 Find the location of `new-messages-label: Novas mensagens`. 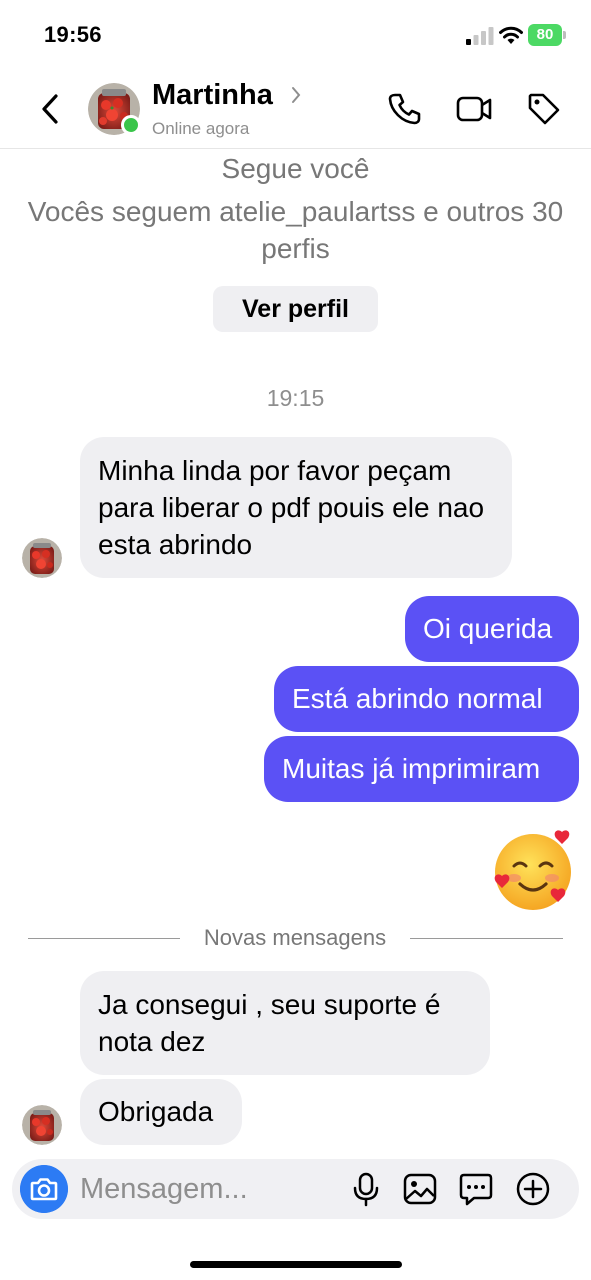

new-messages-label: Novas mensagens is located at coordinates (295, 937).